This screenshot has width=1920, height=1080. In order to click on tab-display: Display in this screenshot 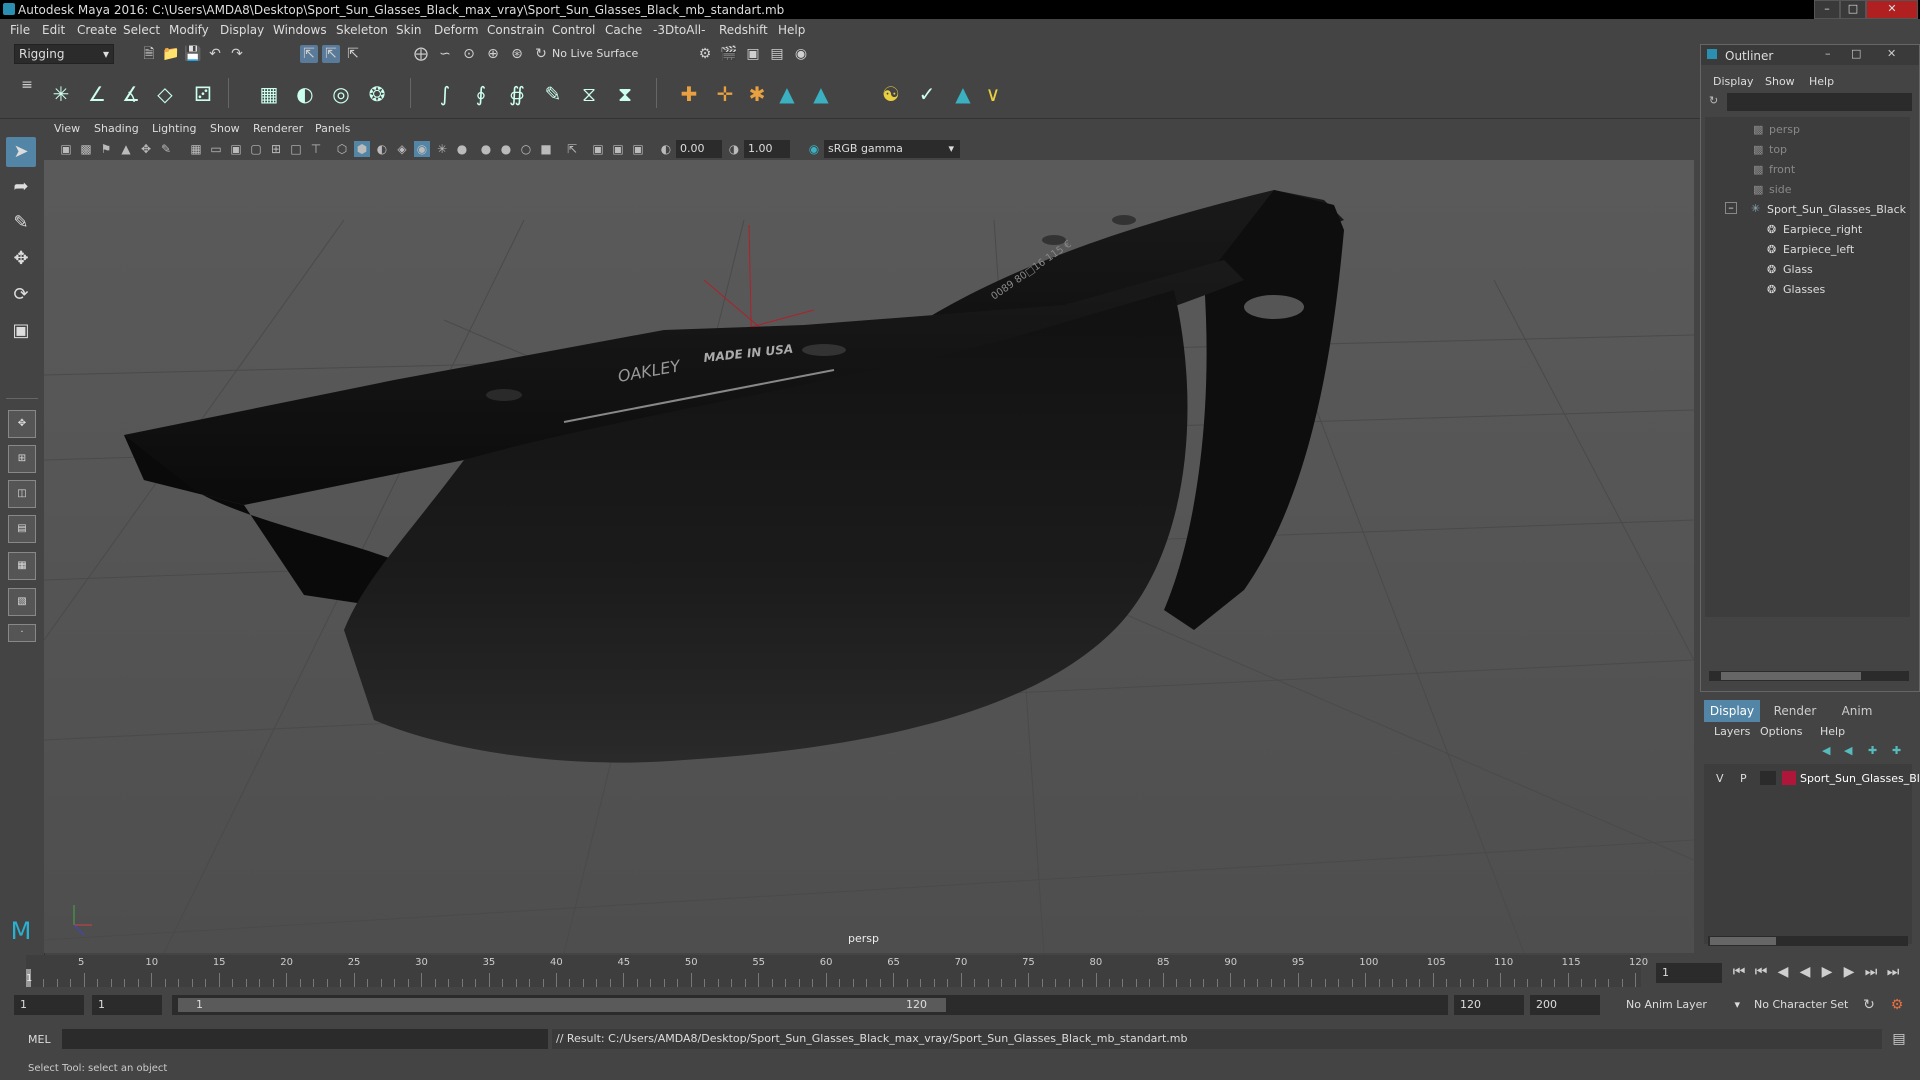, I will do `click(1732, 711)`.